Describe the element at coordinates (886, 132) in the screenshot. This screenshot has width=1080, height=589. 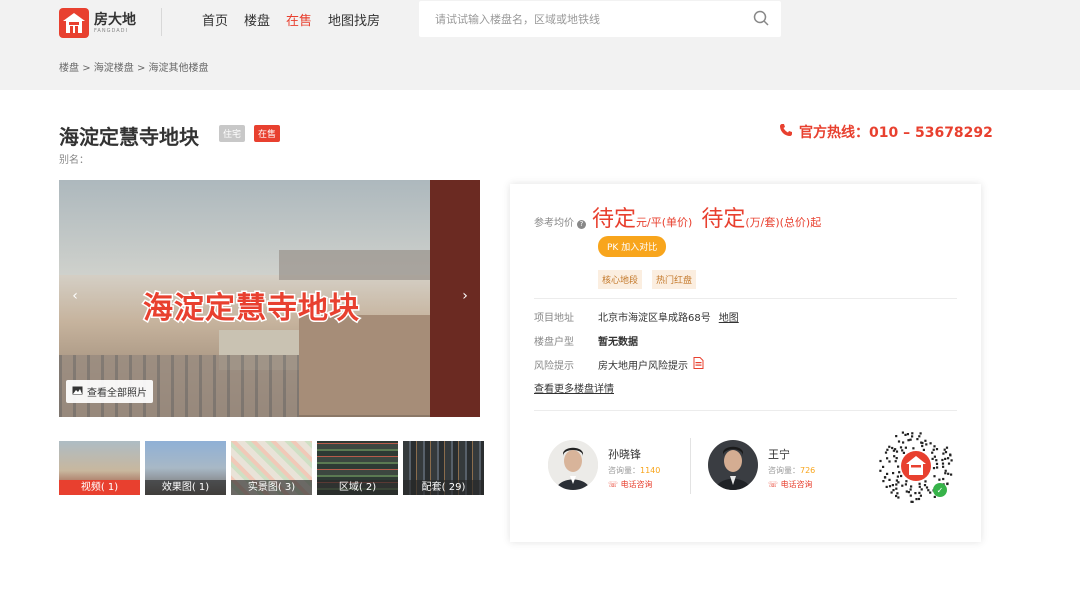
I see `hotline: 官方热线：010 – 53678292` at that location.